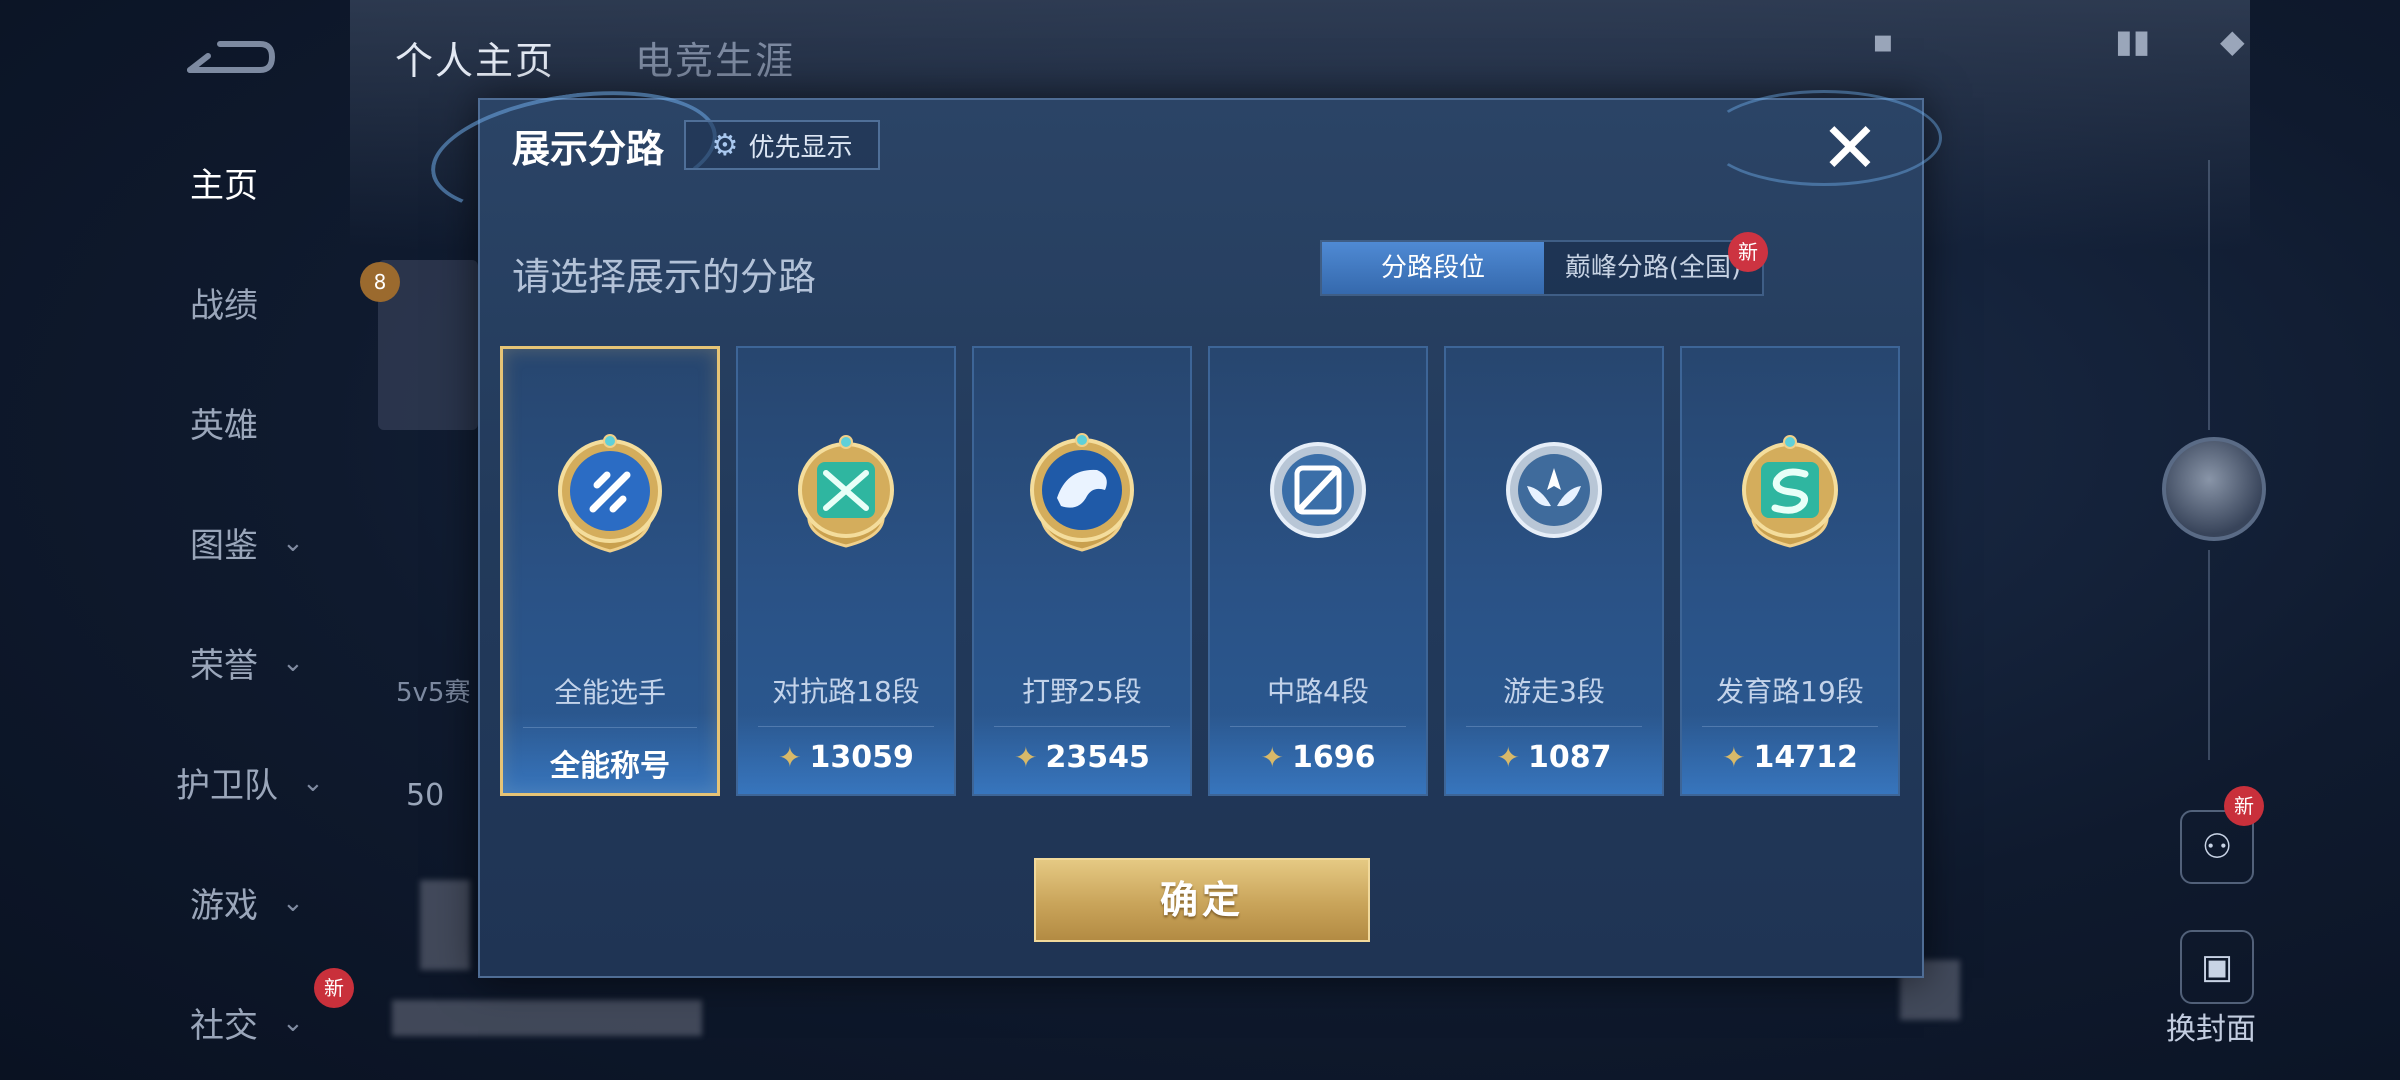 Image resolution: width=2400 pixels, height=1080 pixels. I want to click on lane-score: ✦ 1696, so click(1318, 757).